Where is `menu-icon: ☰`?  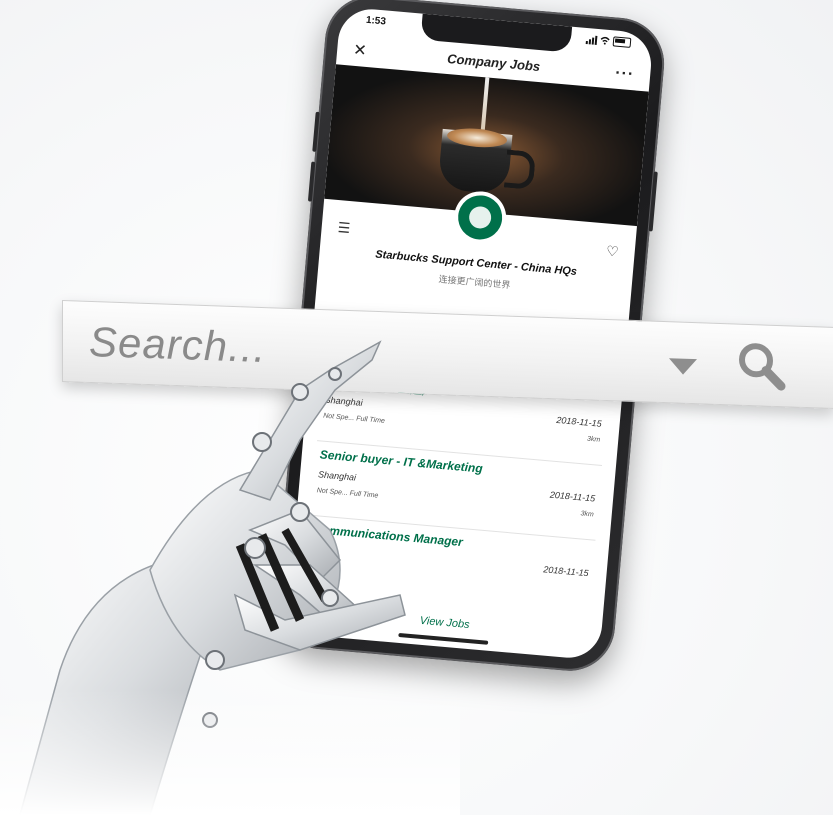
menu-icon: ☰ is located at coordinates (344, 228).